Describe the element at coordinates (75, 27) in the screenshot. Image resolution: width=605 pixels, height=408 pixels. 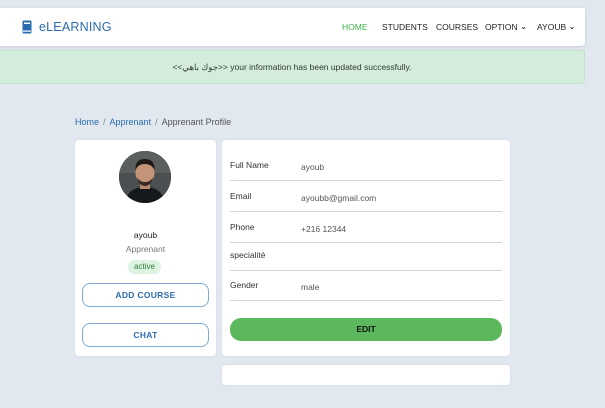
I see `brand-name: eLEARNING` at that location.